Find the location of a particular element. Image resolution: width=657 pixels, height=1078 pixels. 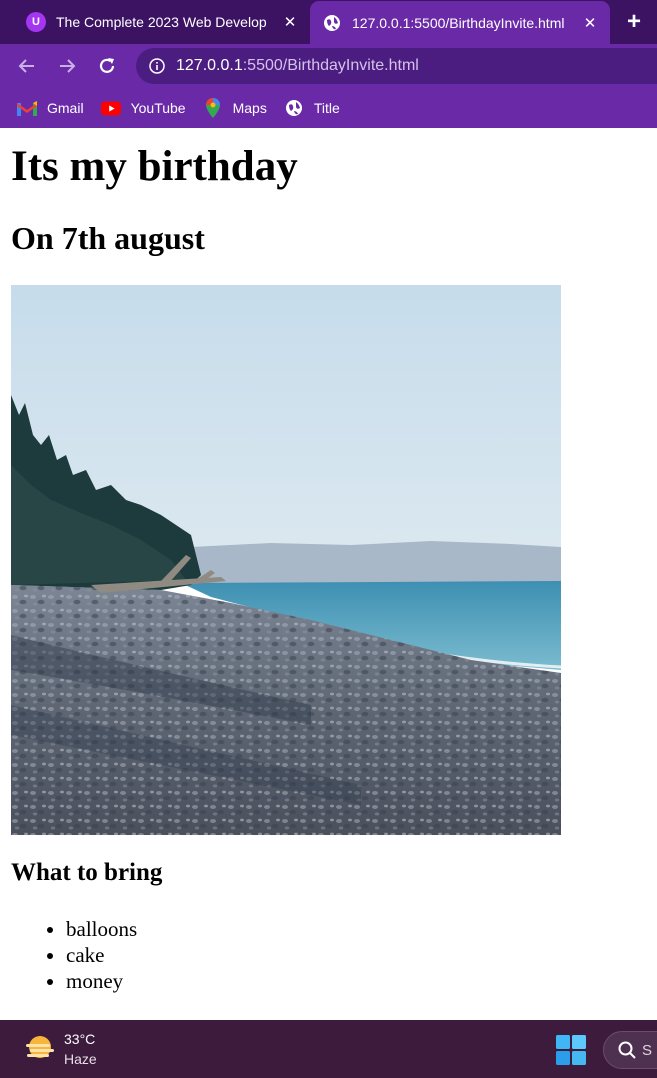

search-placeholder: S is located at coordinates (647, 1050).